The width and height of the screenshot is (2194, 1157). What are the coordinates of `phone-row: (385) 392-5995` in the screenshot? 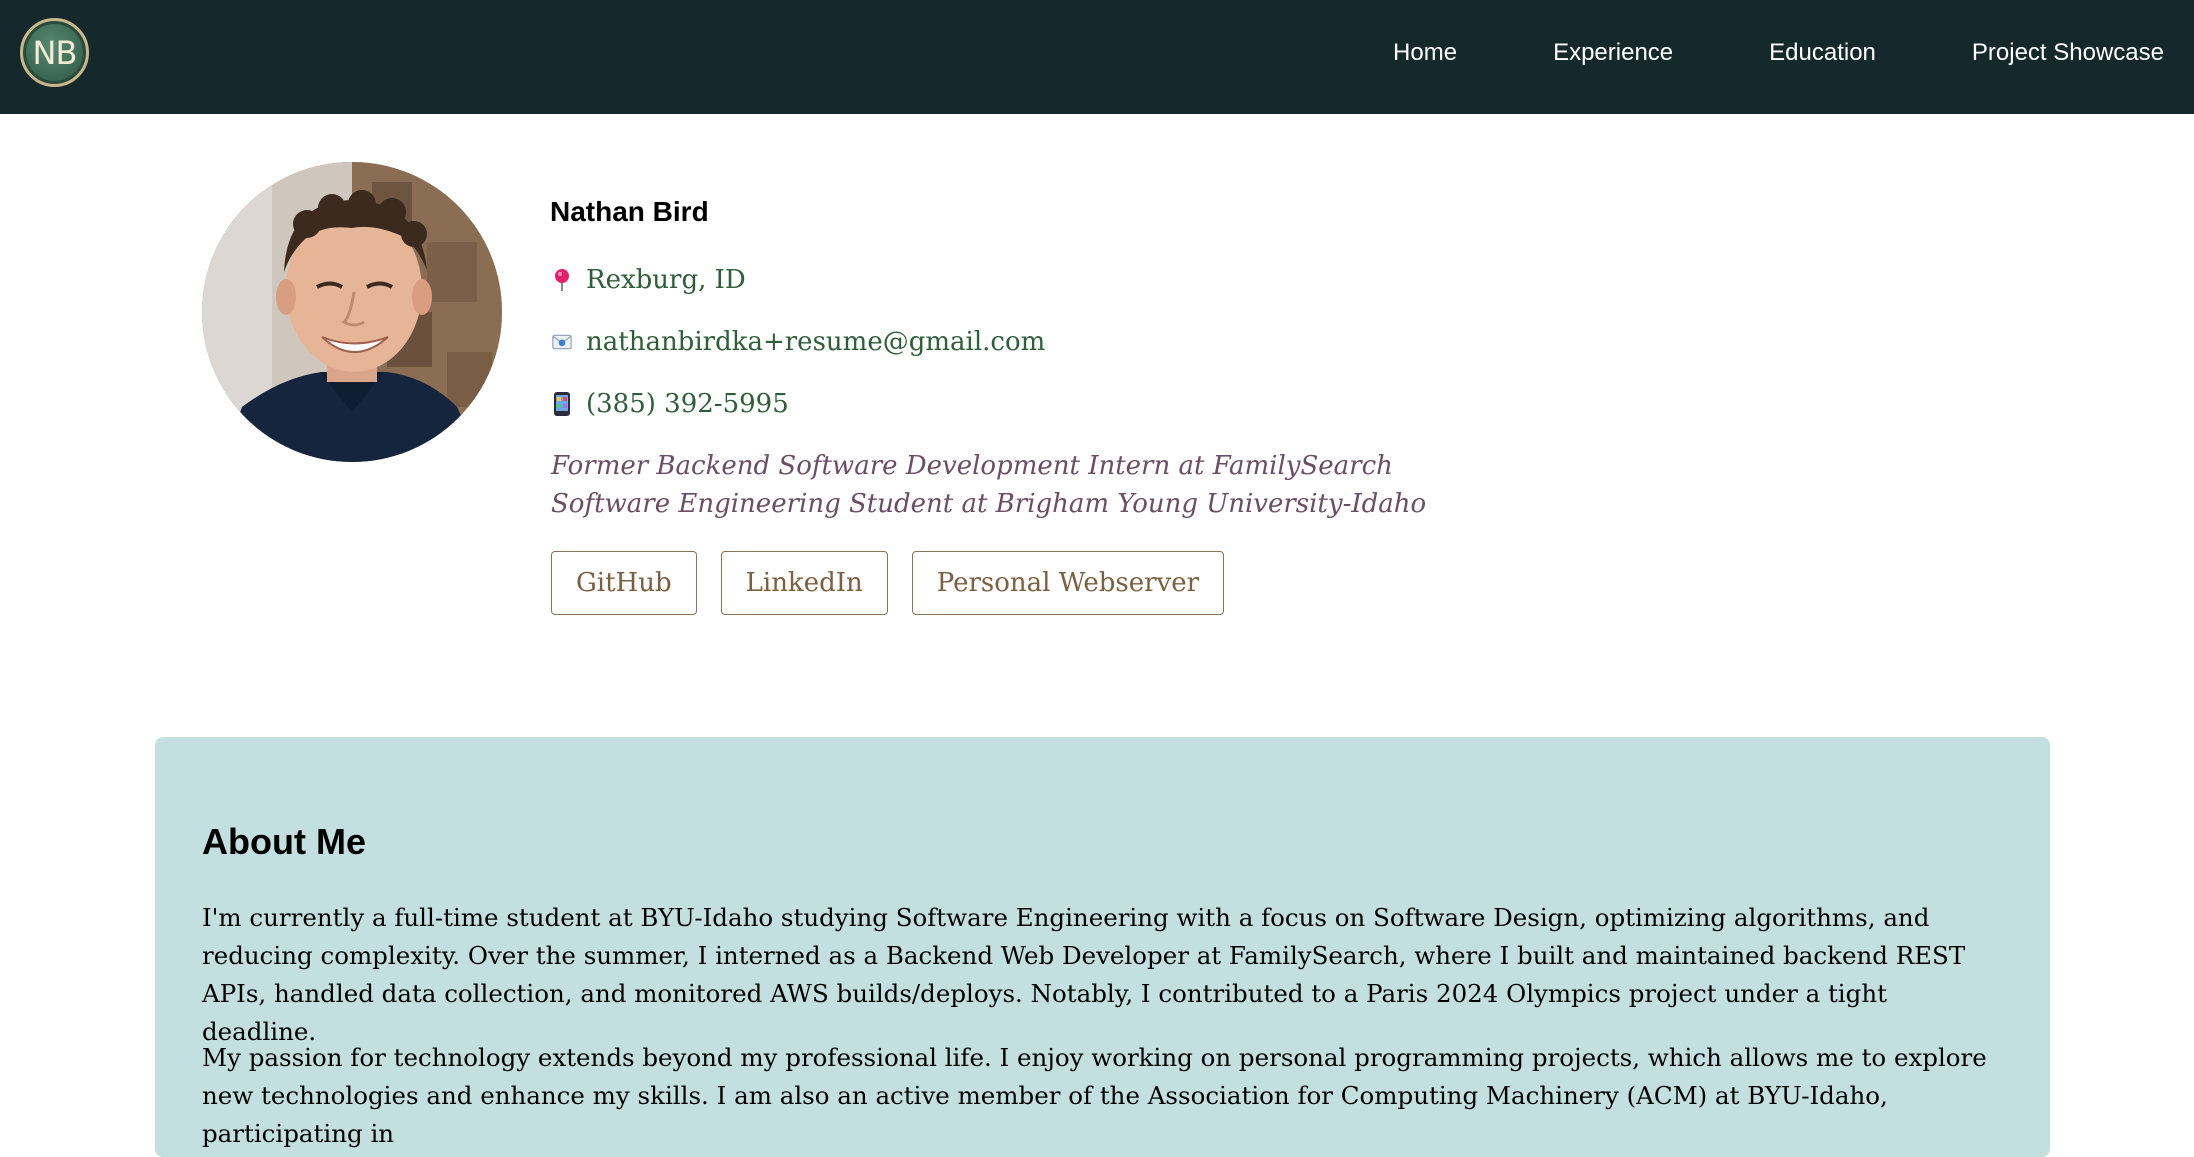 It's located at (670, 404).